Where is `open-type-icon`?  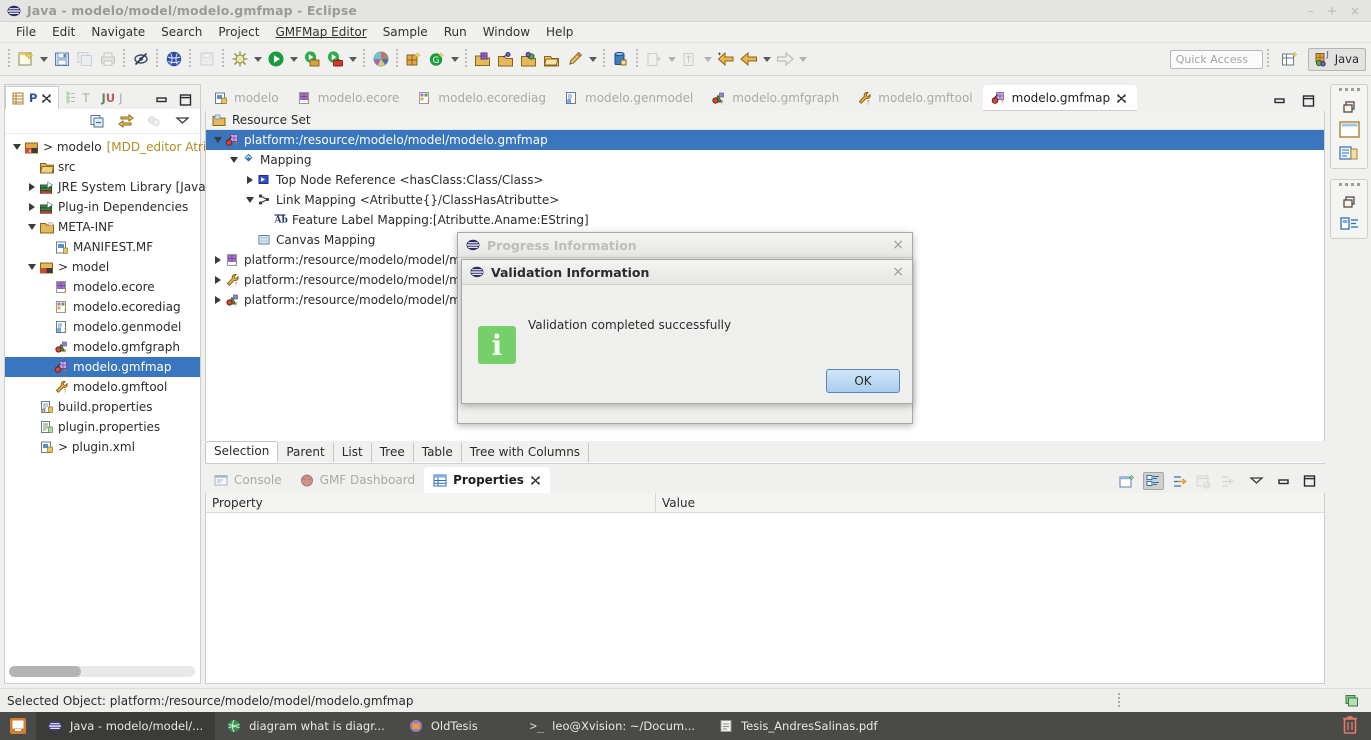 open-type-icon is located at coordinates (173, 59).